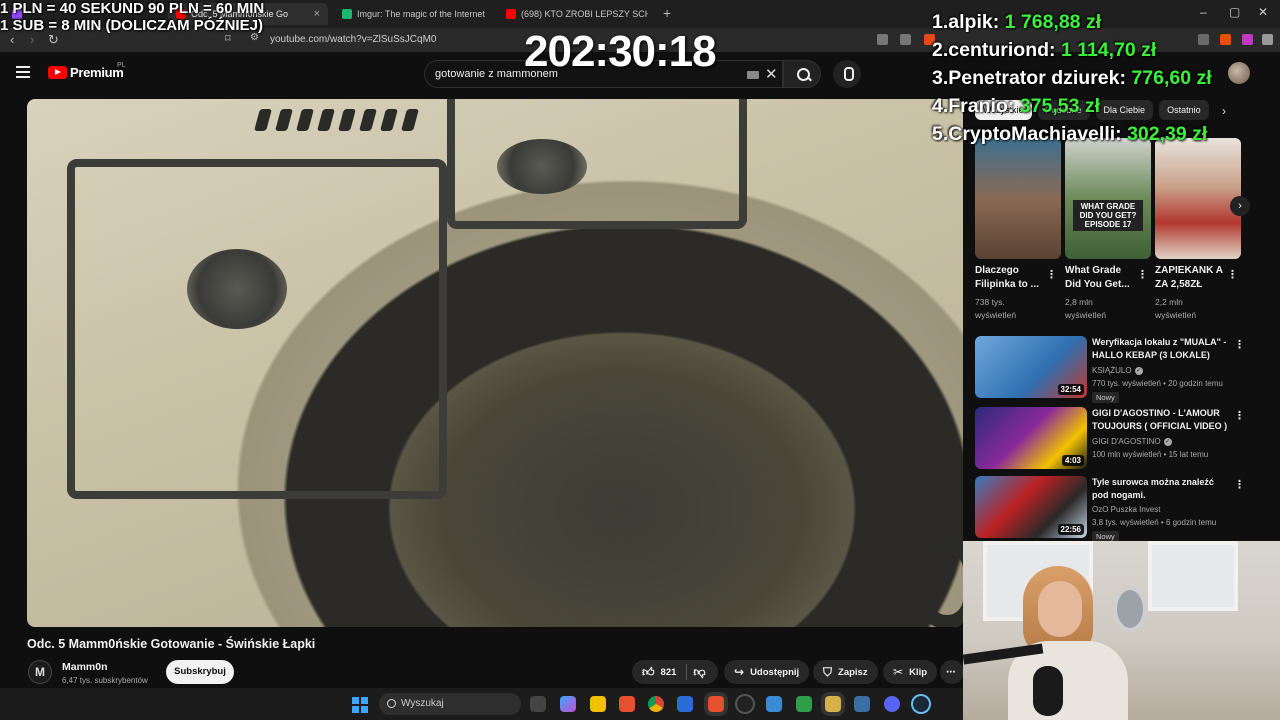  Describe the element at coordinates (1031, 507) in the screenshot. I see `video-thumbnail: 22:56` at that location.